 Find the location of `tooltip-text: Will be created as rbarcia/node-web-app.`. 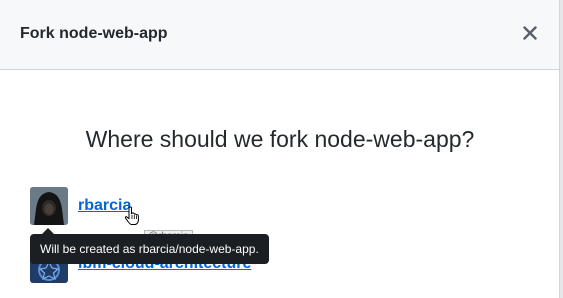

tooltip-text: Will be created as rbarcia/node-web-app. is located at coordinates (149, 249).